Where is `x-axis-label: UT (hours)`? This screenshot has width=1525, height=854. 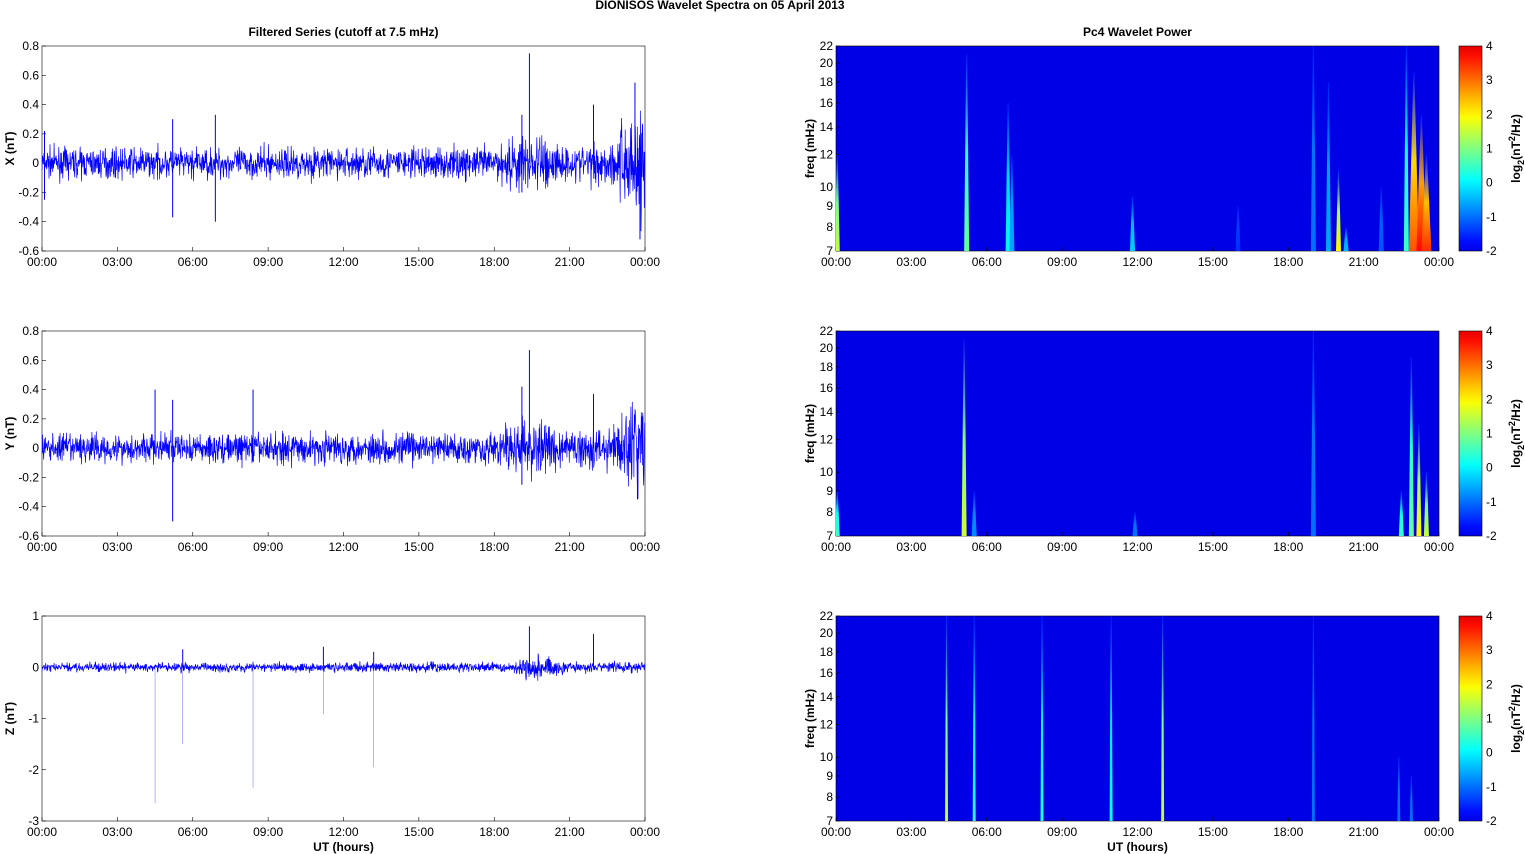 x-axis-label: UT (hours) is located at coordinates (1137, 847).